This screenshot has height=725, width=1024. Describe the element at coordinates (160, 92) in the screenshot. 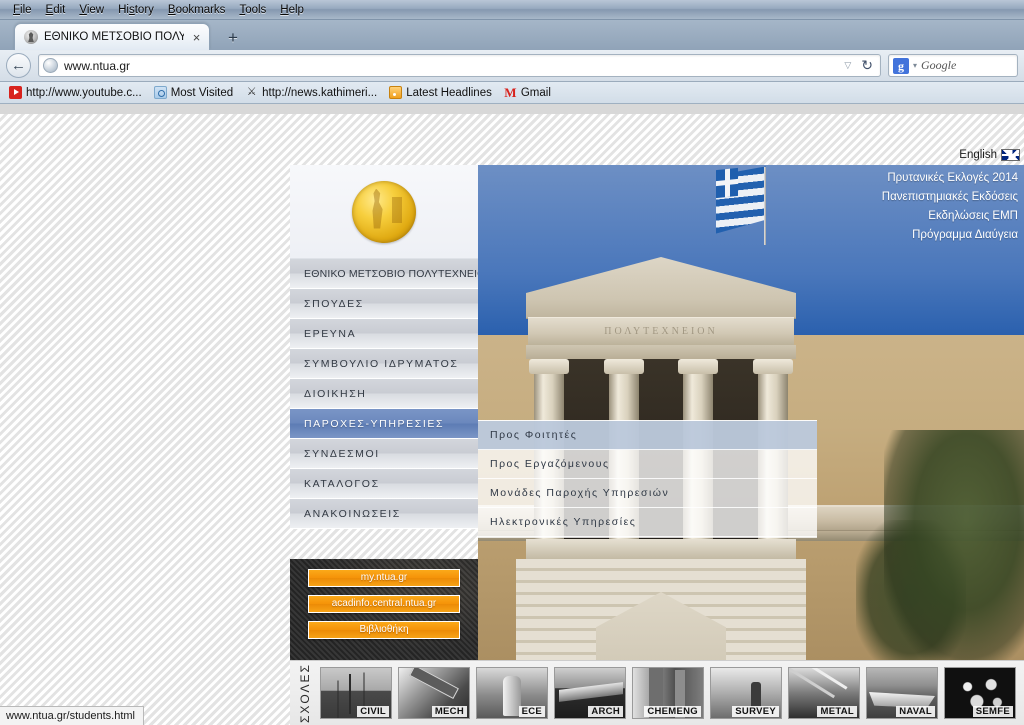

I see `most-visited-icon` at that location.